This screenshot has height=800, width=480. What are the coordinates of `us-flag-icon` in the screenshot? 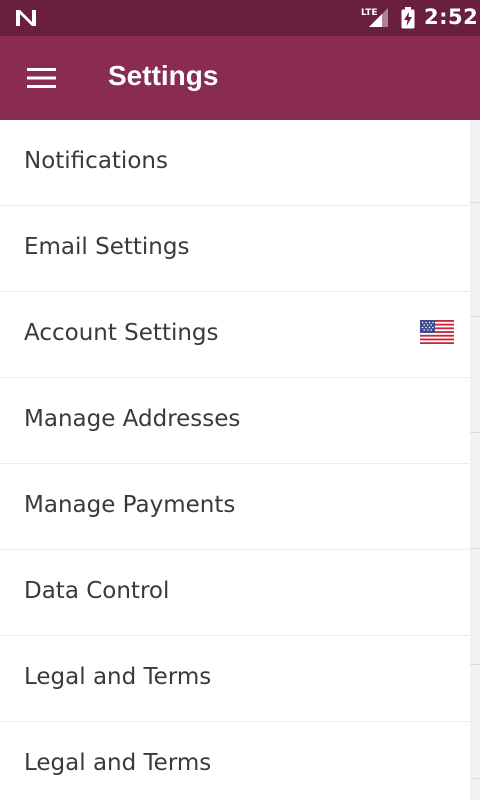 It's located at (437, 332).